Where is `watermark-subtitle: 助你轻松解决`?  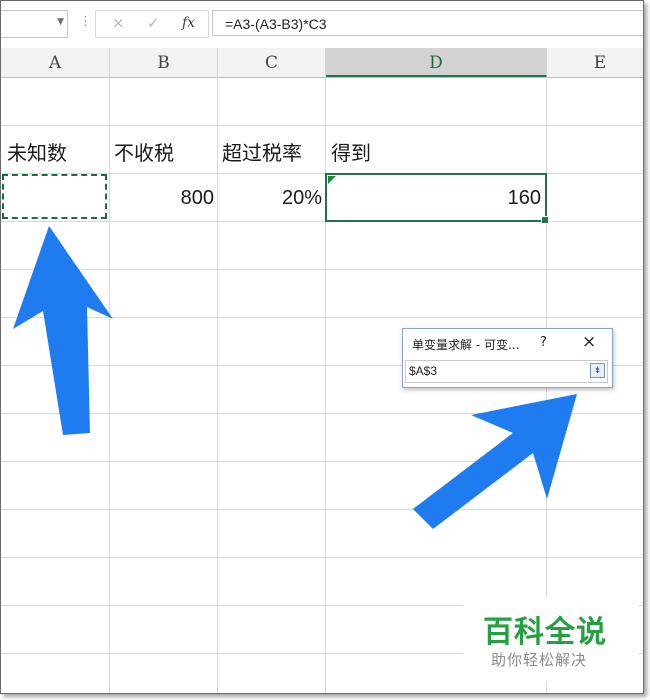 watermark-subtitle: 助你轻松解决 is located at coordinates (539, 660).